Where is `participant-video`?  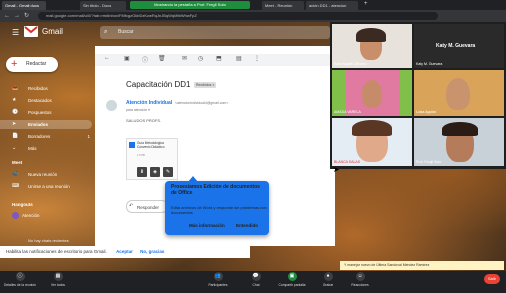
participant-video is located at coordinates (458, 94).